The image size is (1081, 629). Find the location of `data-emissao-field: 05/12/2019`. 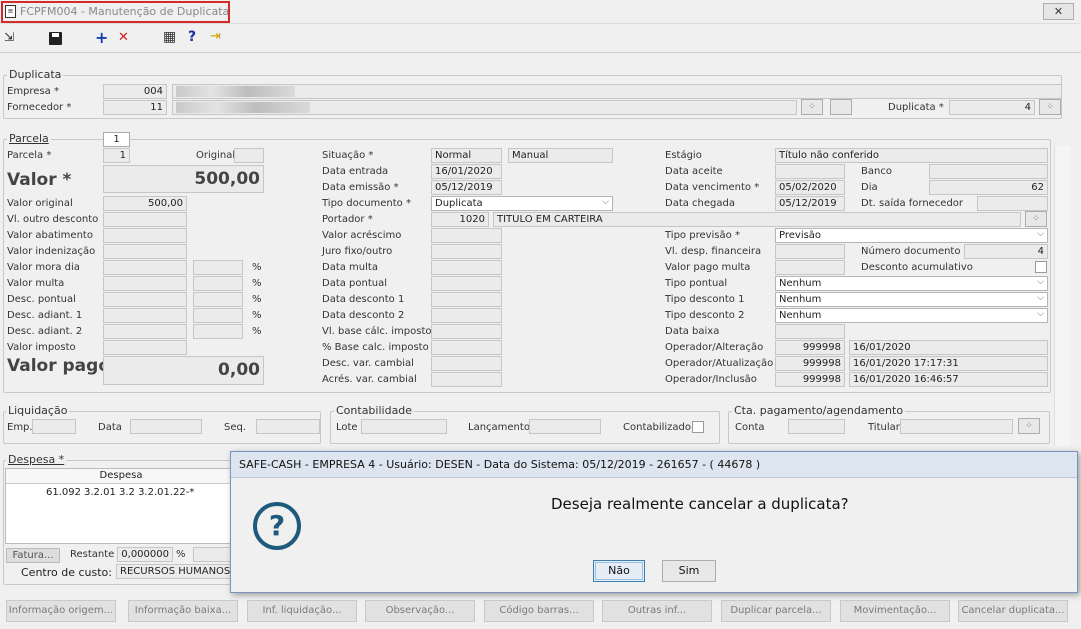

data-emissao-field: 05/12/2019 is located at coordinates (466, 187).